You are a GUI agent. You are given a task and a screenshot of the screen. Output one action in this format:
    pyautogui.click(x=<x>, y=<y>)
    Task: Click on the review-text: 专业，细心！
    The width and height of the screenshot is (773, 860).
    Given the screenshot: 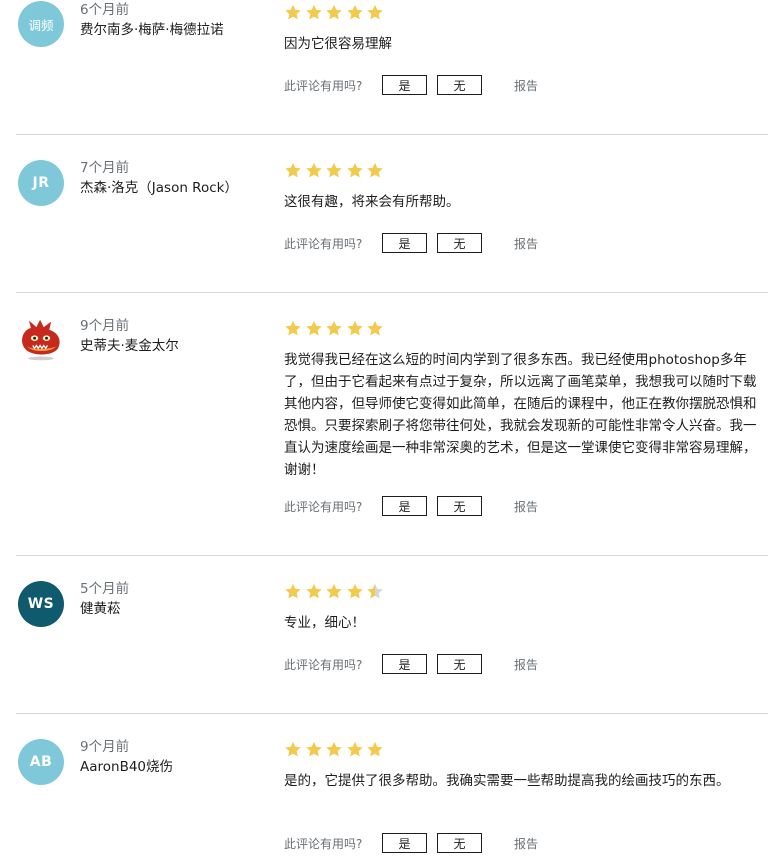 What is the action you would take?
    pyautogui.click(x=324, y=623)
    